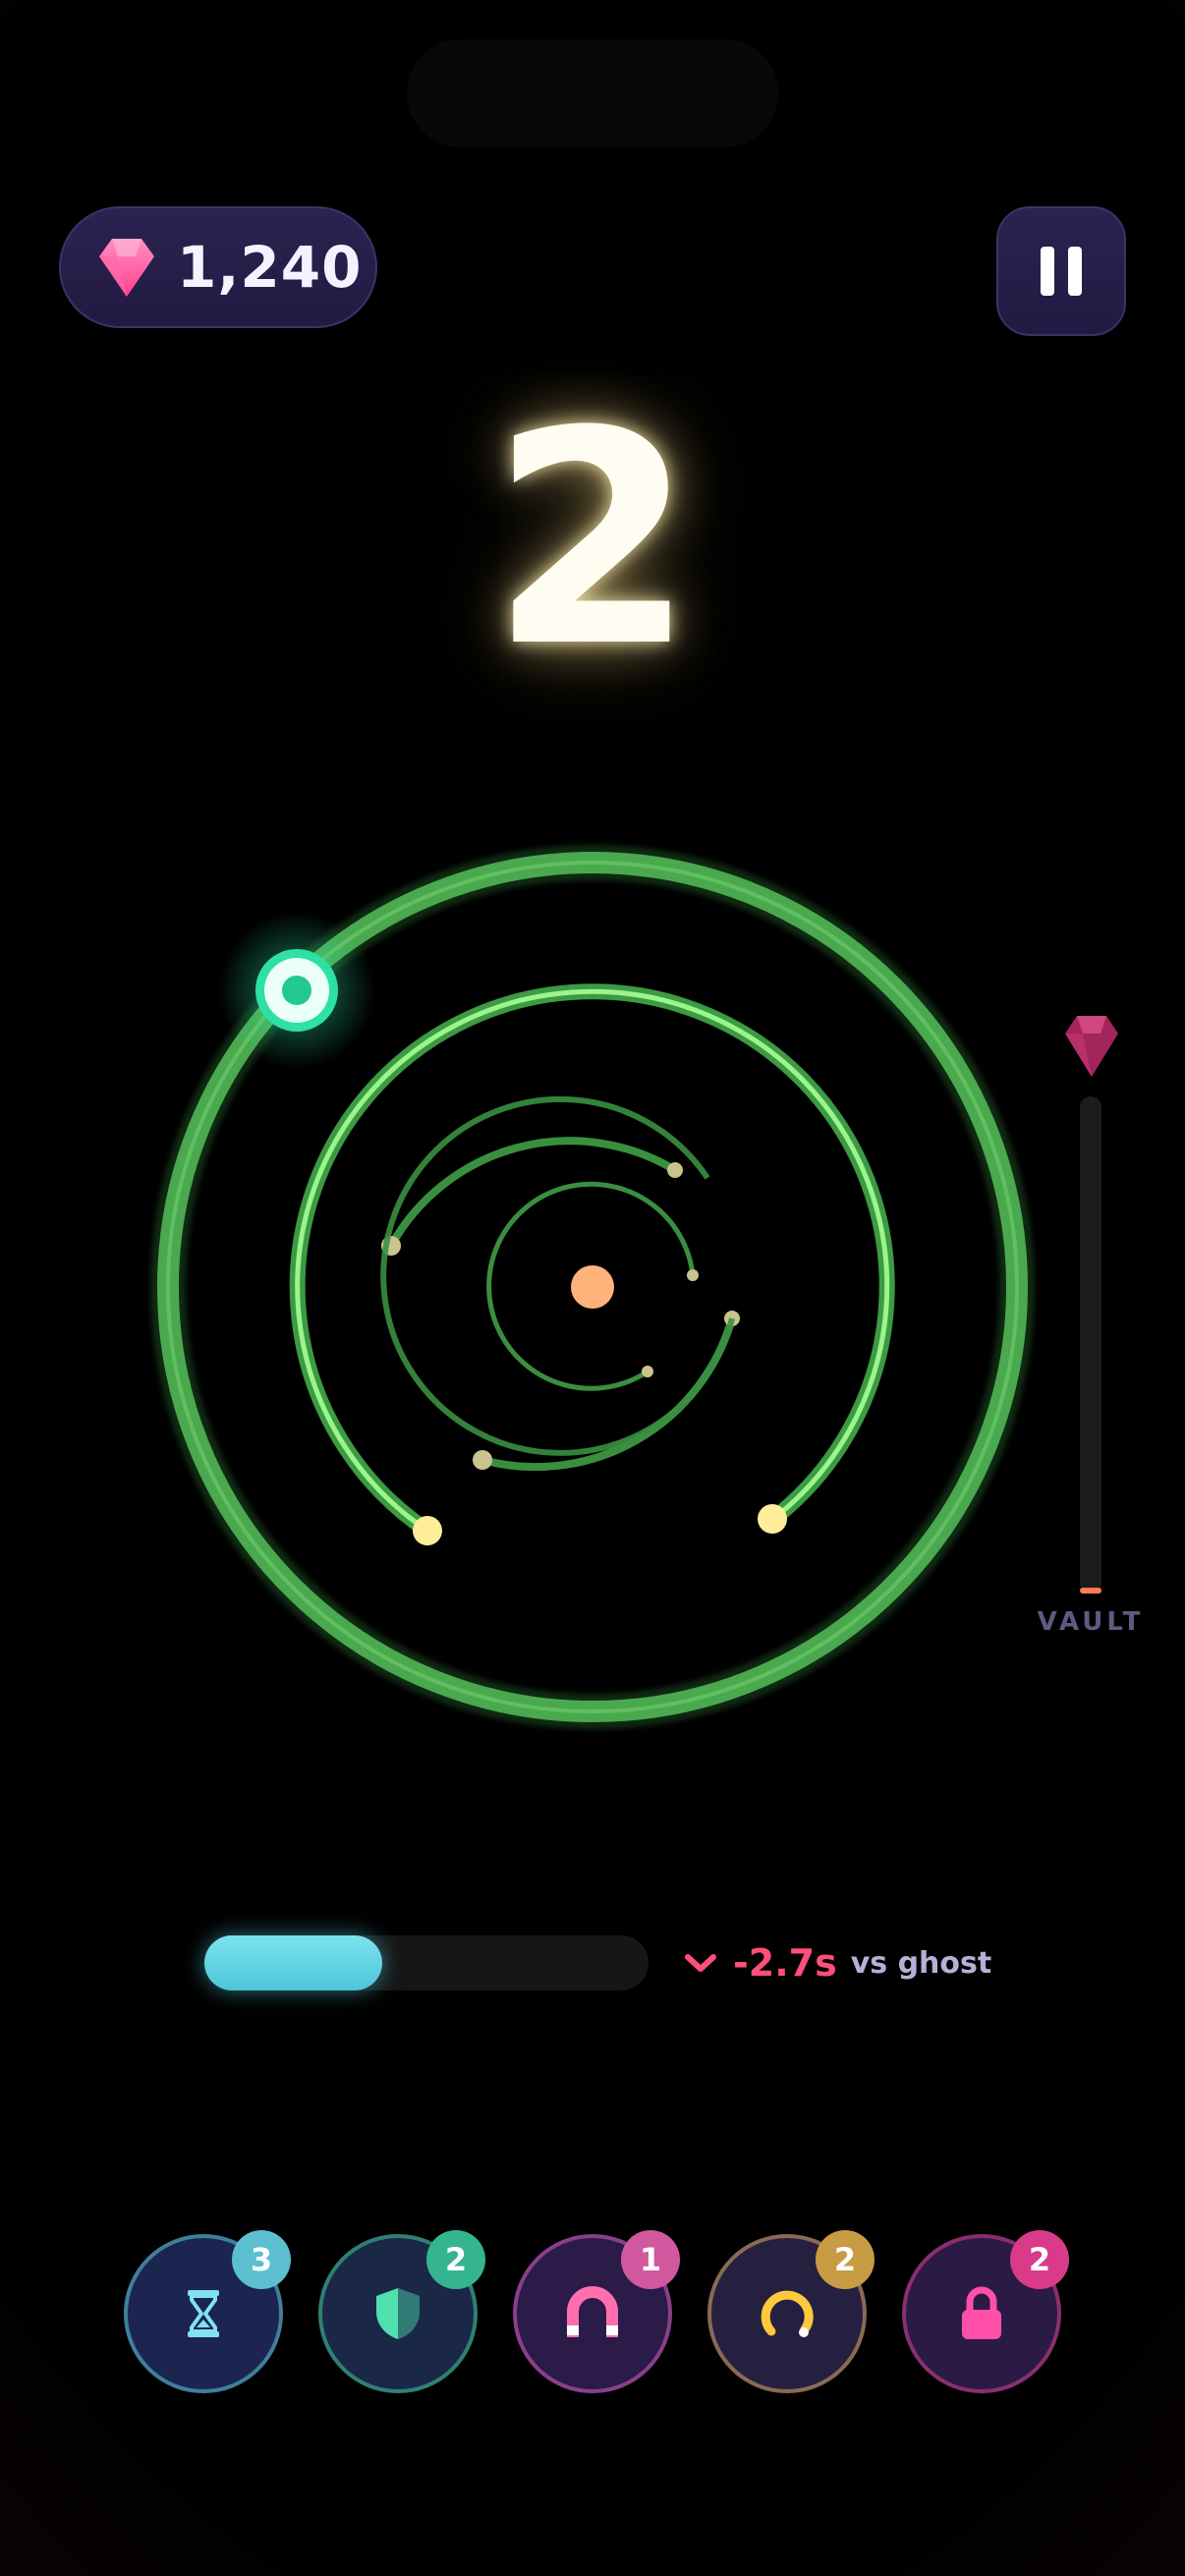 The image size is (1185, 2576). What do you see at coordinates (204, 2313) in the screenshot?
I see `hourglass-icon` at bounding box center [204, 2313].